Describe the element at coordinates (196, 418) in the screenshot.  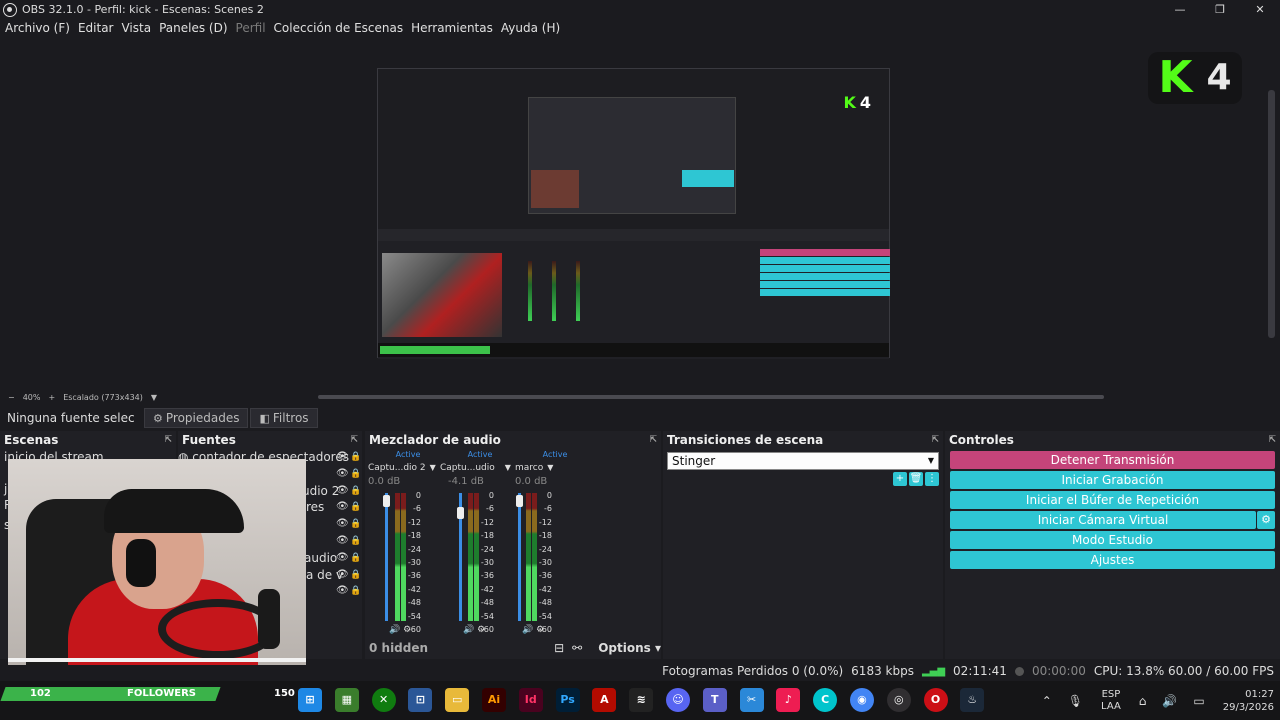
I see `properties-button: ⚙ Propiedades` at that location.